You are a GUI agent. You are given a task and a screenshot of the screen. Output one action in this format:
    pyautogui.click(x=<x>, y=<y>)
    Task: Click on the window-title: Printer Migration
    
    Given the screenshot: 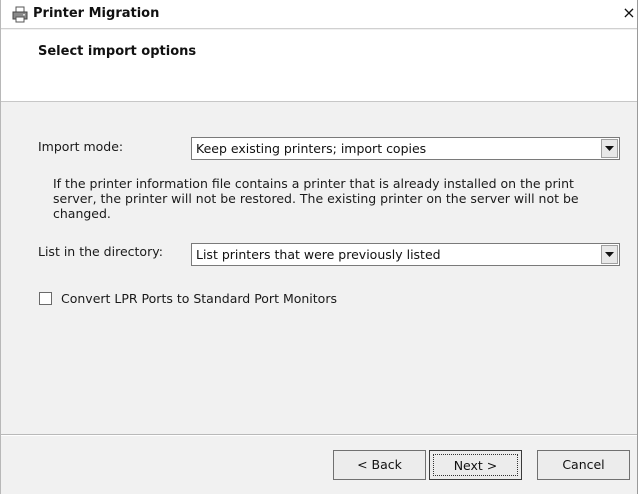 What is the action you would take?
    pyautogui.click(x=96, y=13)
    